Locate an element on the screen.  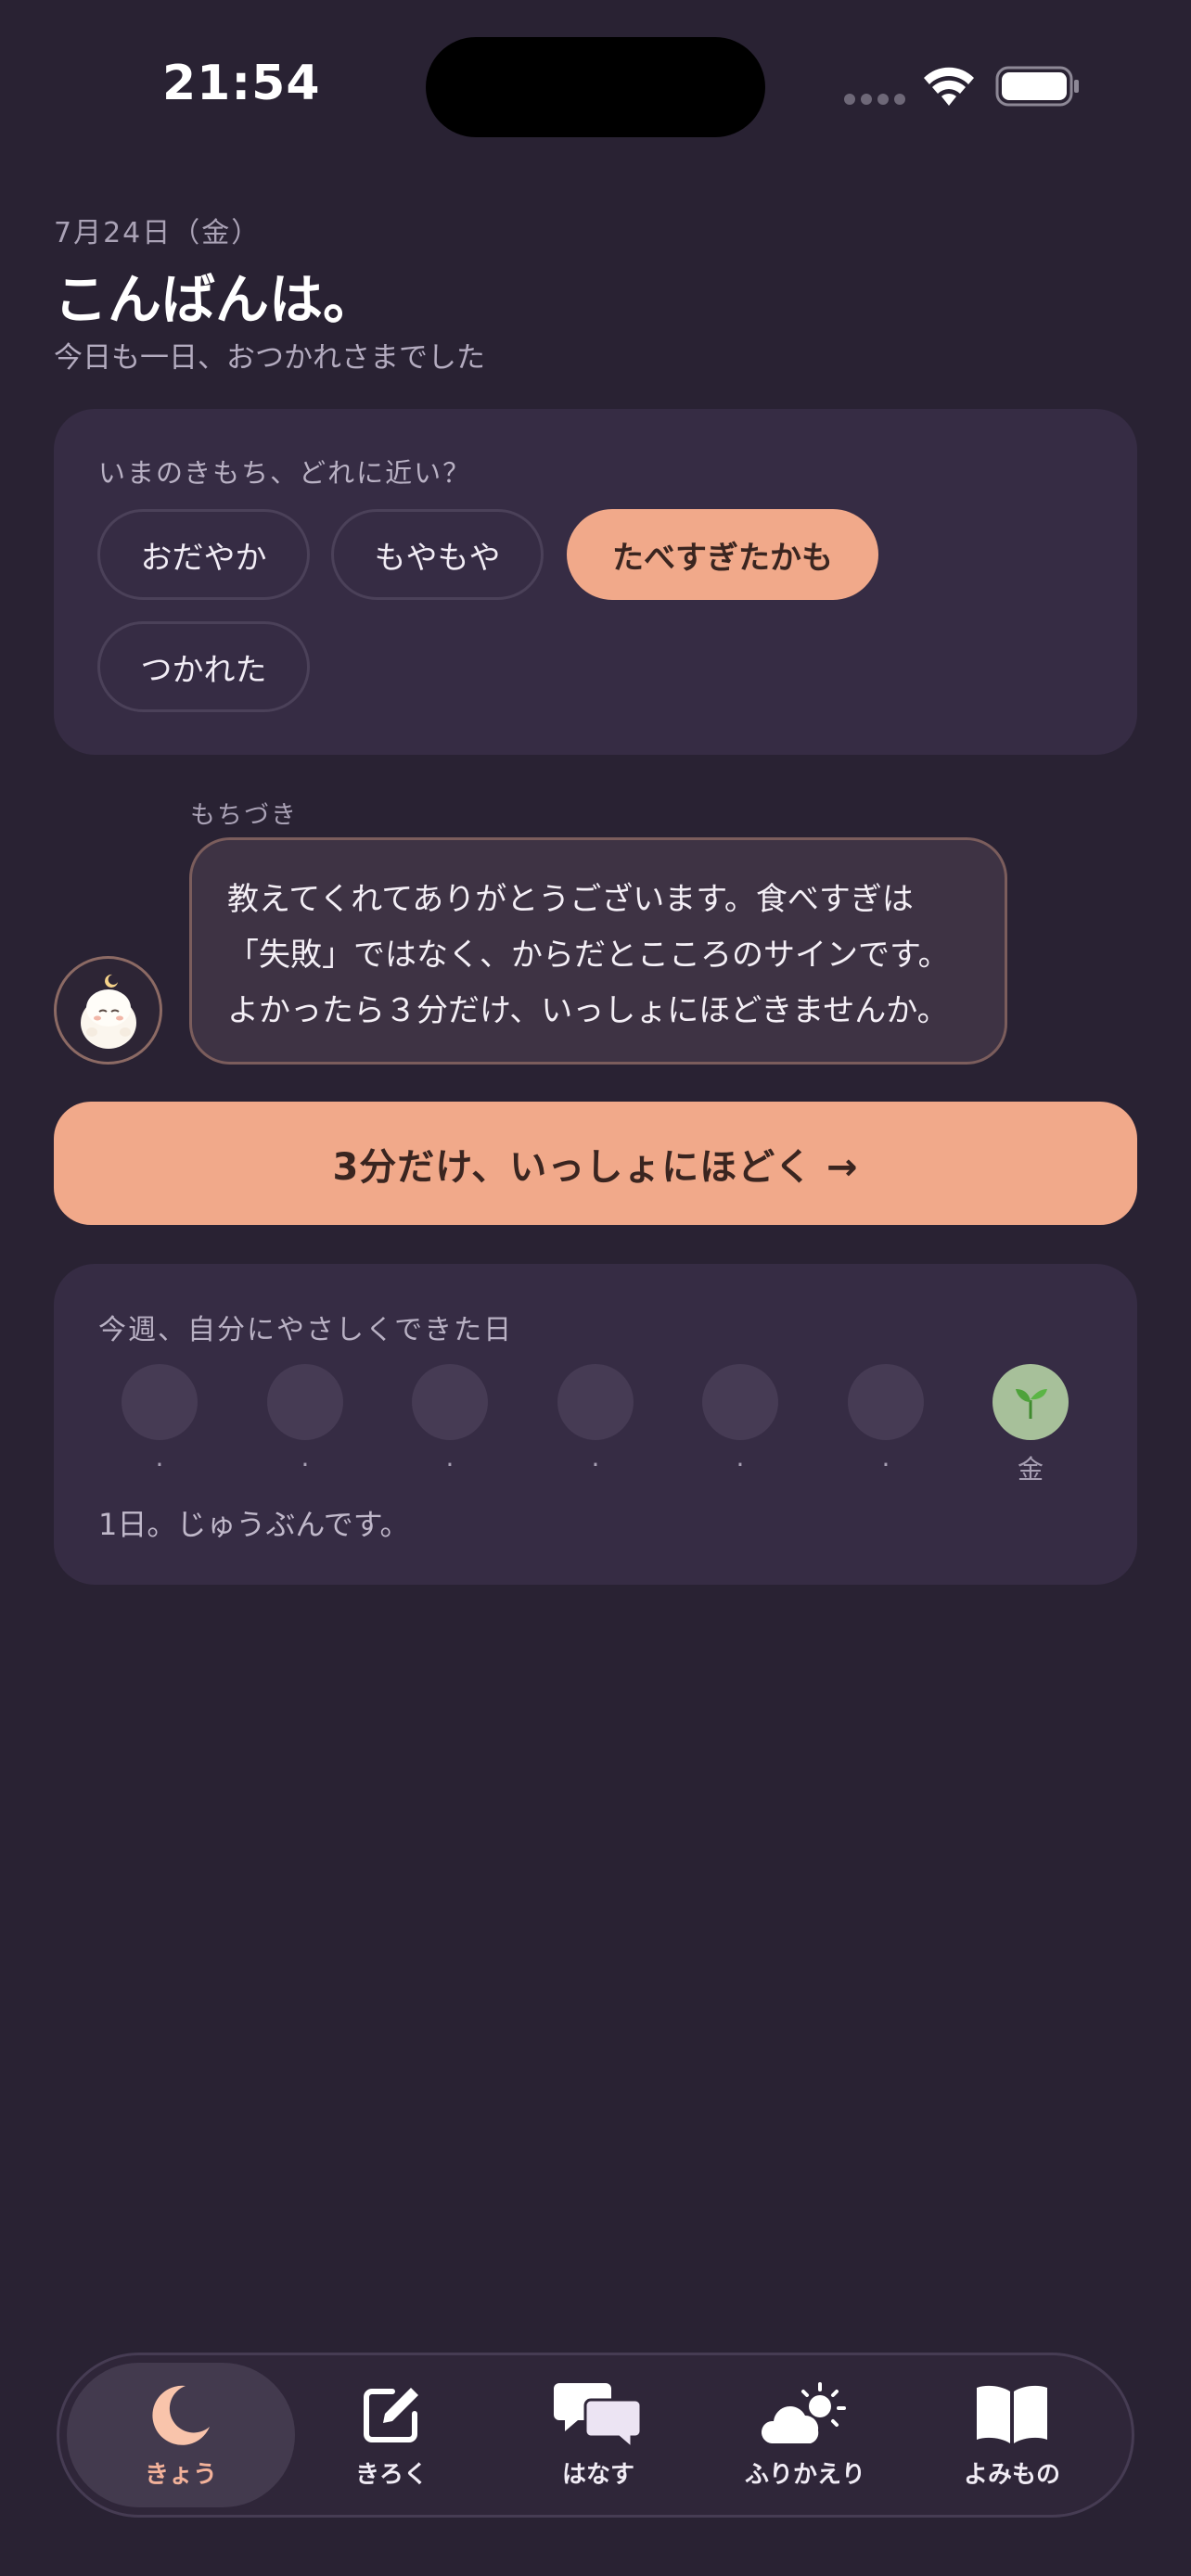
chat-line: 教えてくれてありがとうございます。食べすぎは is located at coordinates (571, 900).